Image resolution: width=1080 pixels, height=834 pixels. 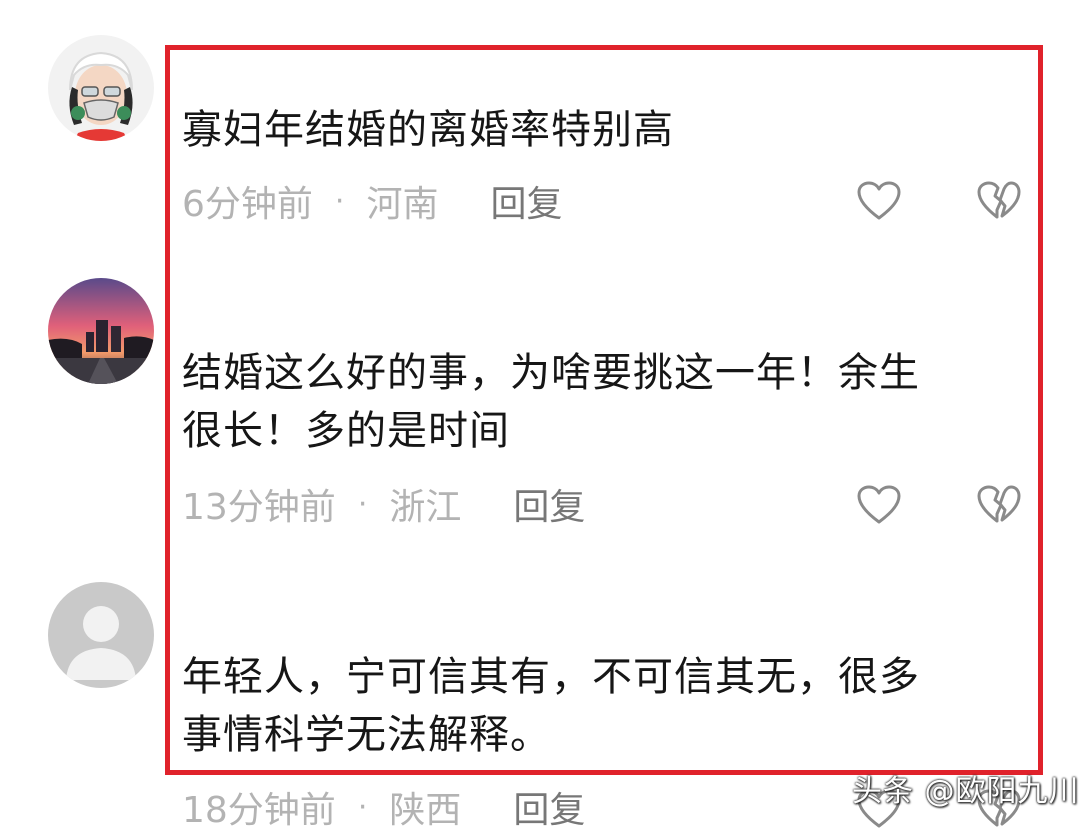 I want to click on comment-time: 6分钟前, so click(x=247, y=204).